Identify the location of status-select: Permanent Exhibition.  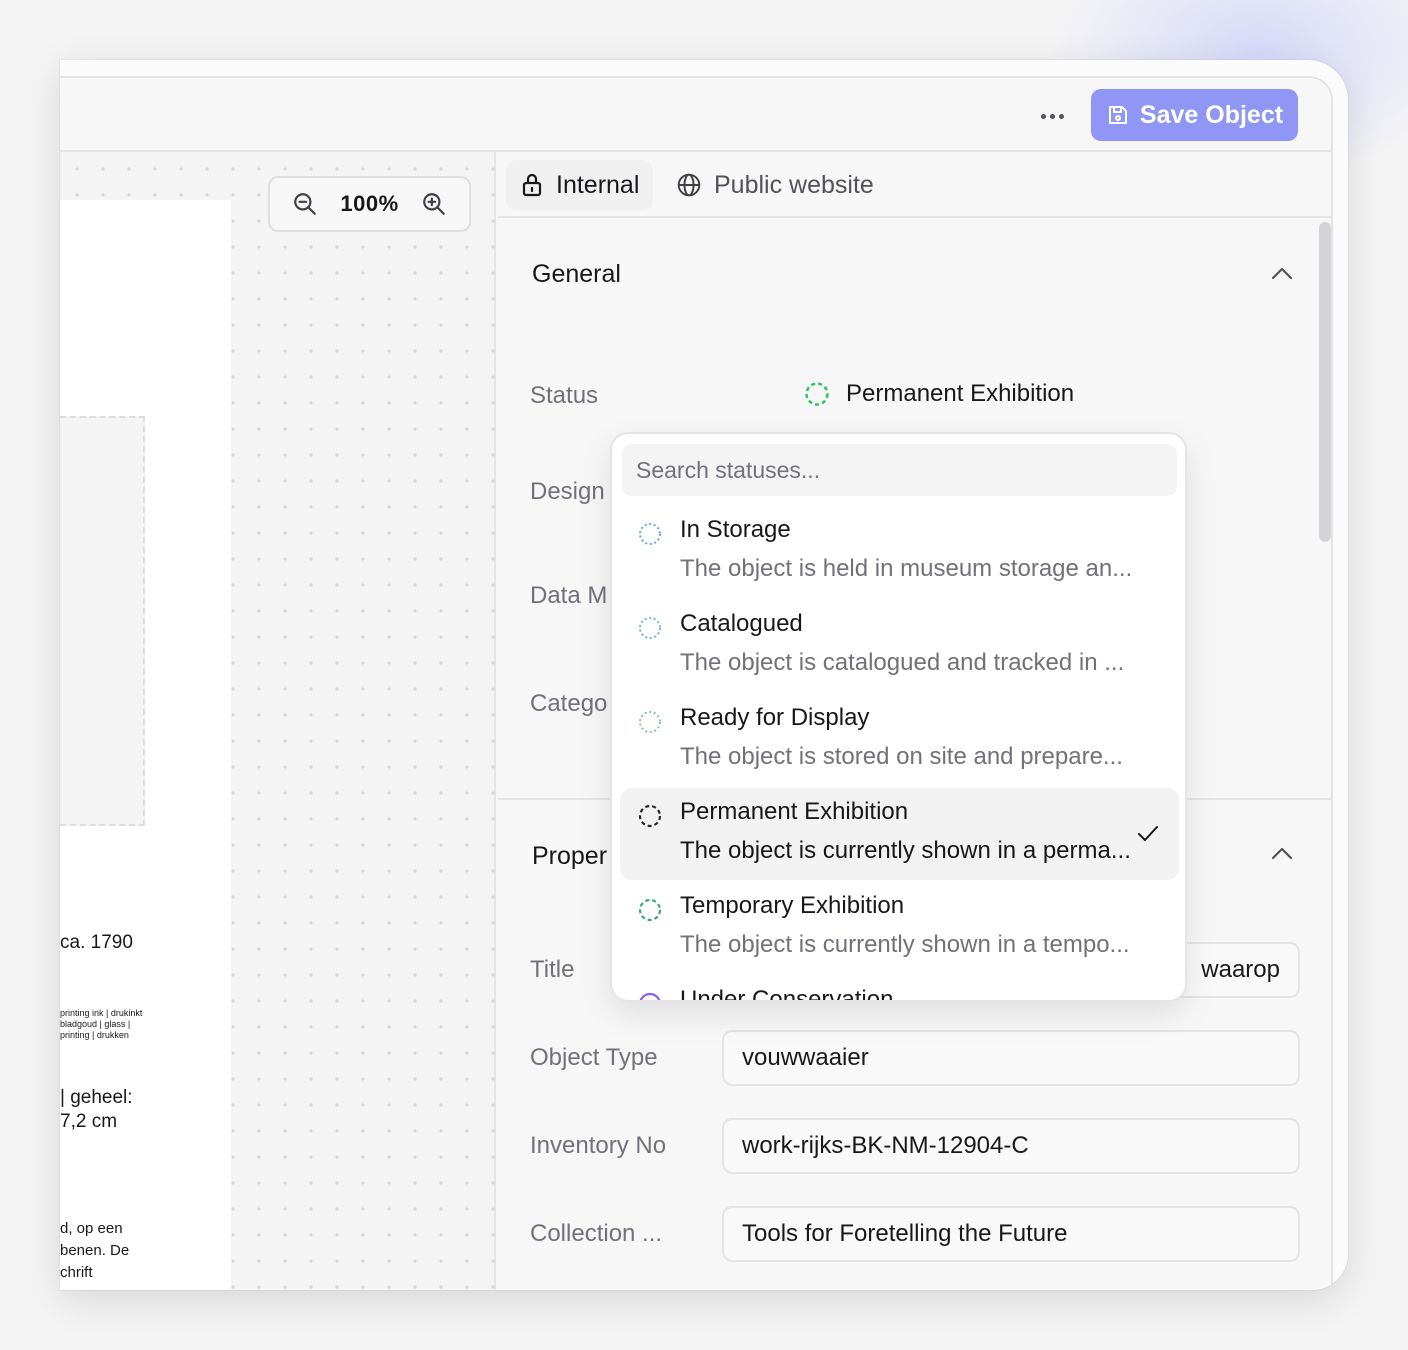
(939, 394).